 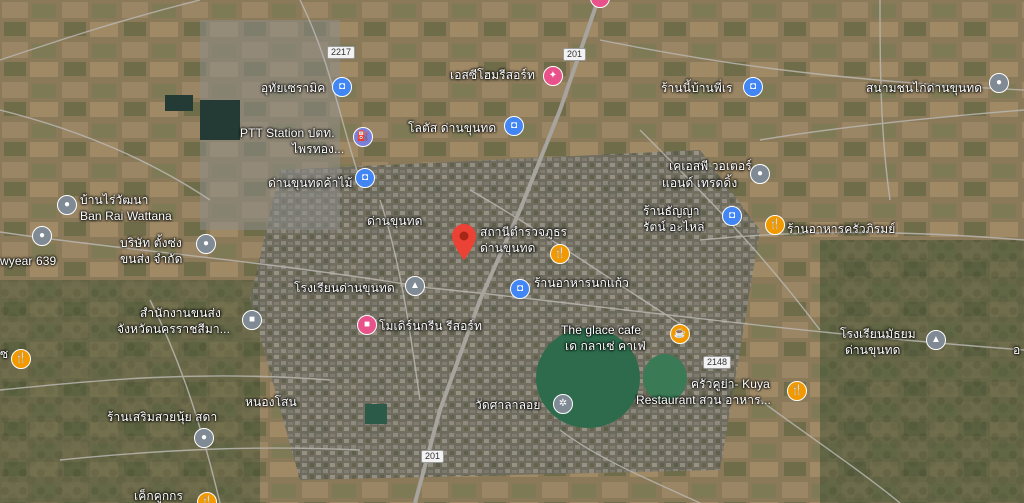 What do you see at coordinates (310, 183) in the screenshot?
I see `place-label: ด่านขุนทดค้าไม้` at bounding box center [310, 183].